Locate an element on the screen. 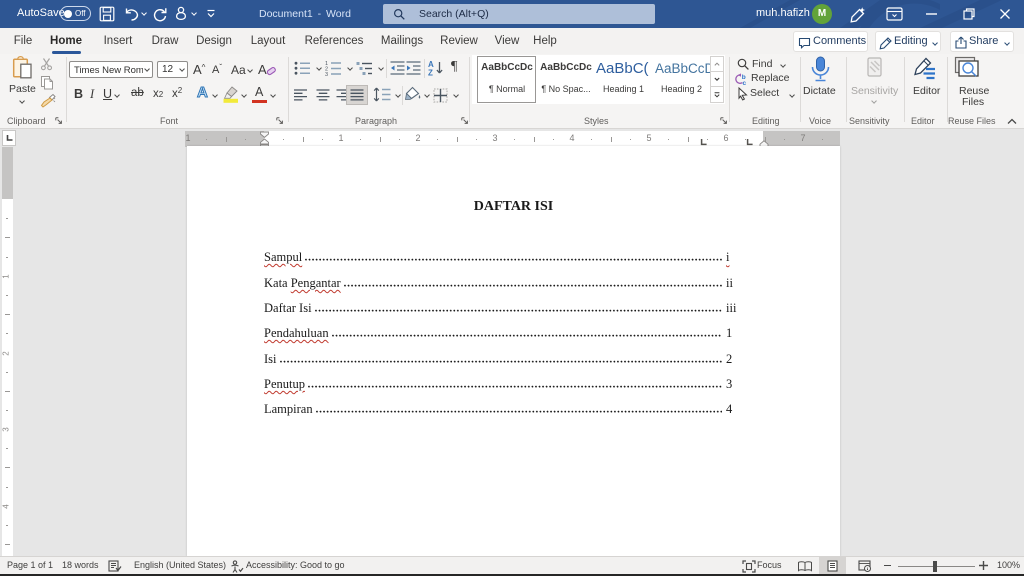  svg-text: c is located at coordinates (745, 83).